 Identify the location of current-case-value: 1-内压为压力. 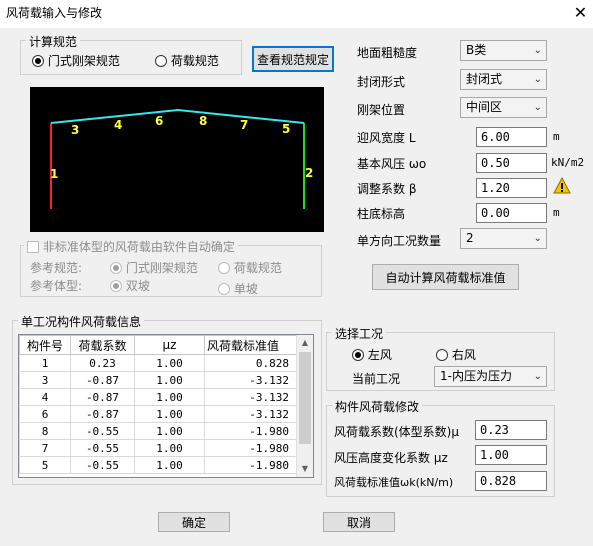
(476, 376).